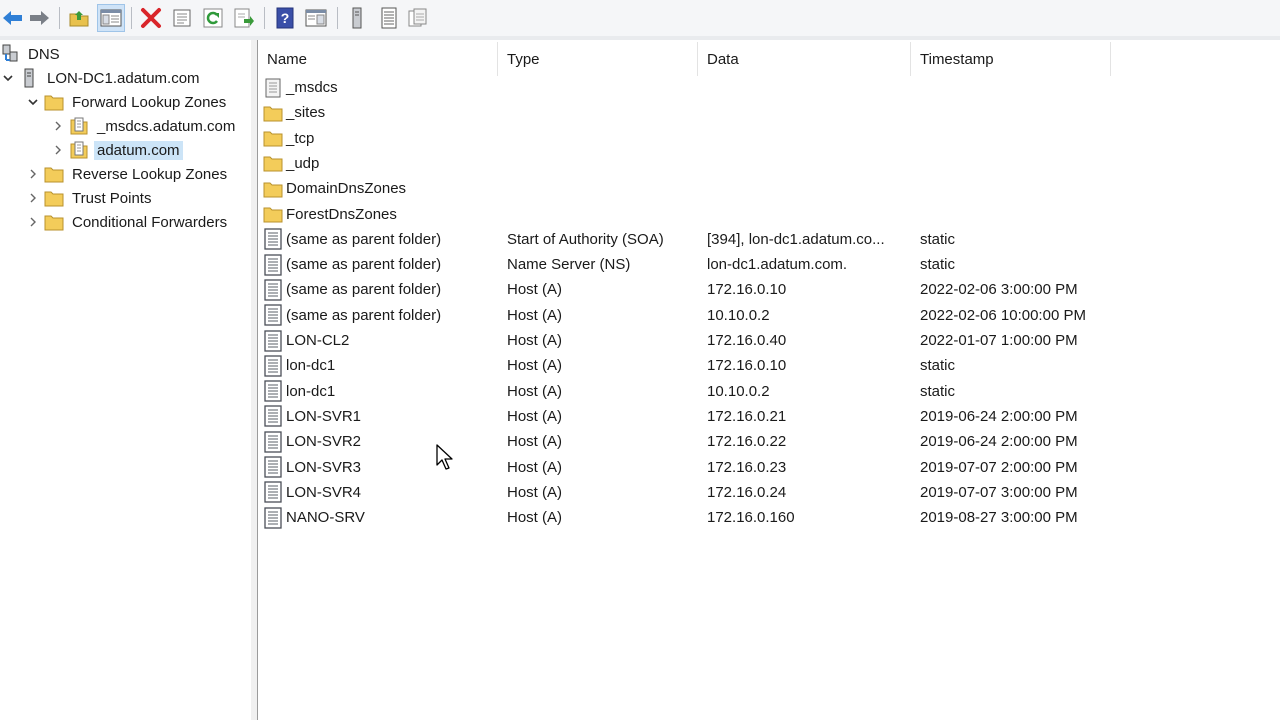 Image resolution: width=1280 pixels, height=720 pixels. Describe the element at coordinates (418, 18) in the screenshot. I see `copy-icon` at that location.